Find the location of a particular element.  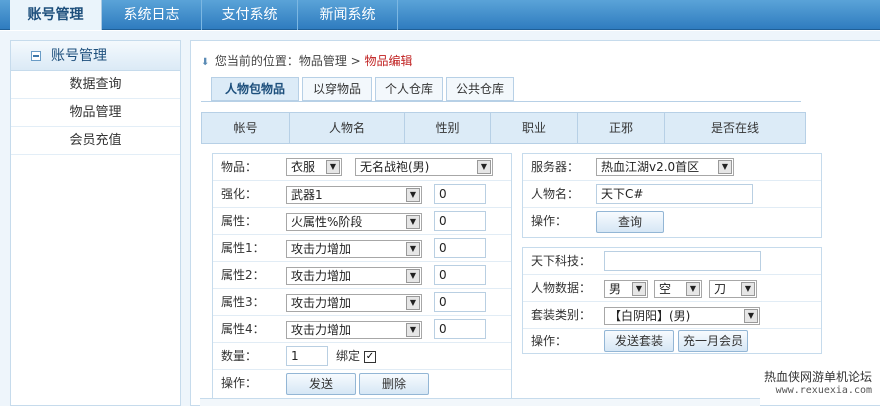

tech-input is located at coordinates (682, 261).